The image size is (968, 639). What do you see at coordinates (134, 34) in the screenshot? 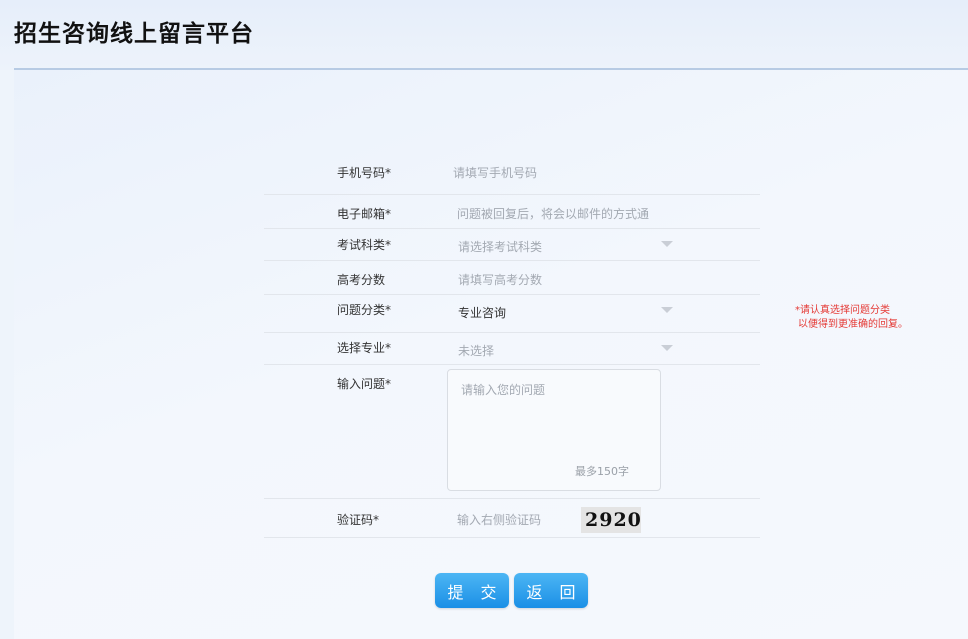
I see `page-title: 招生咨询线上留言平台` at bounding box center [134, 34].